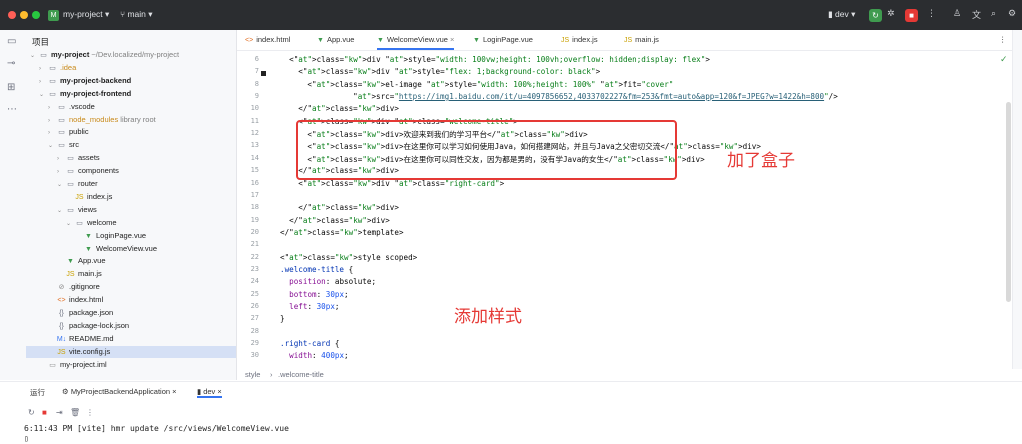 The width and height of the screenshot is (1022, 444). What do you see at coordinates (309, 343) in the screenshot?
I see `code-line: .right-card {` at bounding box center [309, 343].